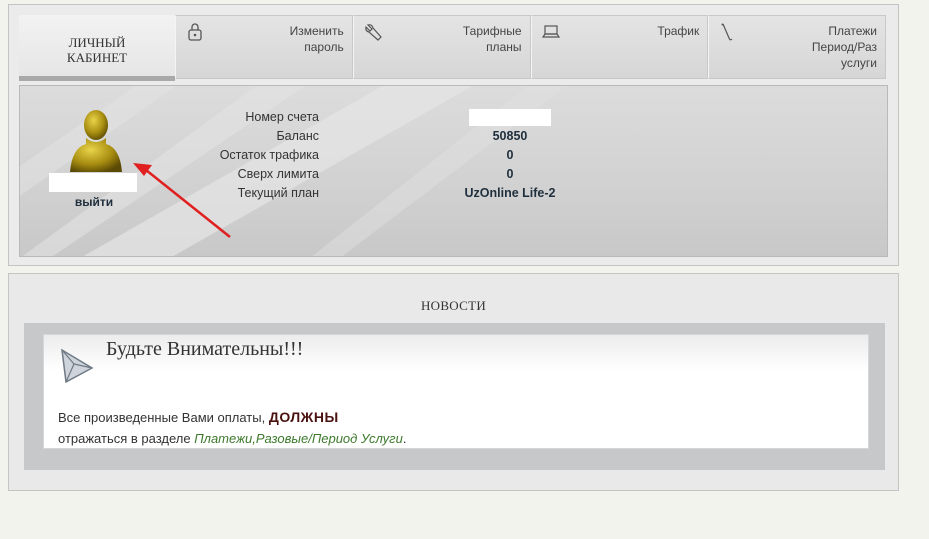 Image resolution: width=929 pixels, height=539 pixels. What do you see at coordinates (844, 47) in the screenshot?
I see `tab-payments-label: Платежи Период/Раз услуги` at bounding box center [844, 47].